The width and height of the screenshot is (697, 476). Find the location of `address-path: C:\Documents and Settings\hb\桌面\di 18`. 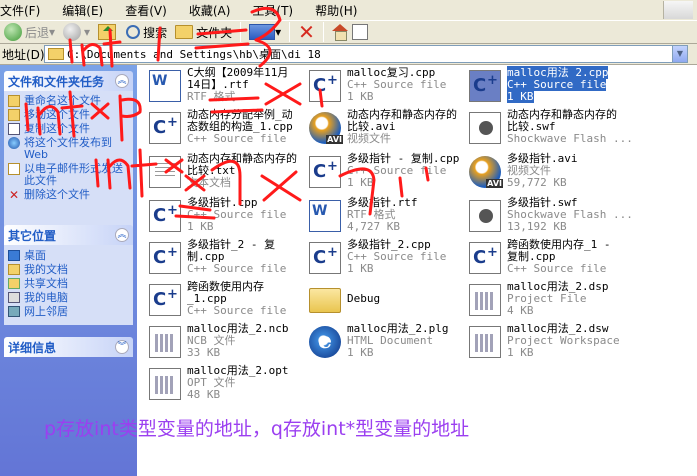

address-path: C:\Documents and Settings\hb\桌面\di 18 is located at coordinates (194, 54).